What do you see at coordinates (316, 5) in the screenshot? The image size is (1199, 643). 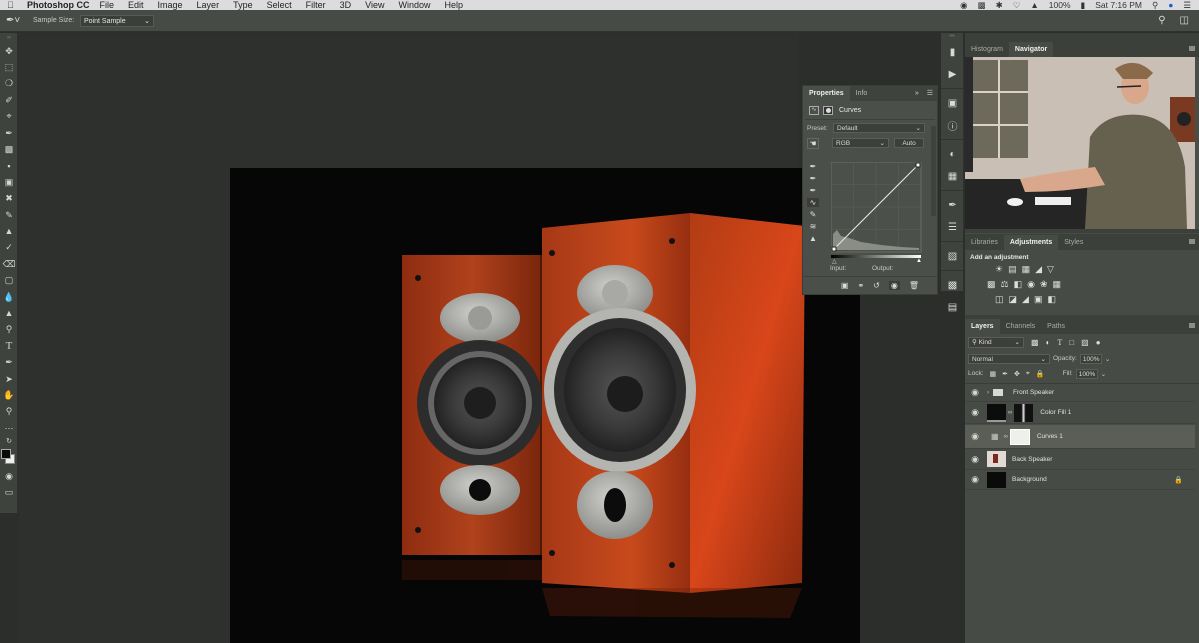 I see `menu-filter: Filter` at bounding box center [316, 5].